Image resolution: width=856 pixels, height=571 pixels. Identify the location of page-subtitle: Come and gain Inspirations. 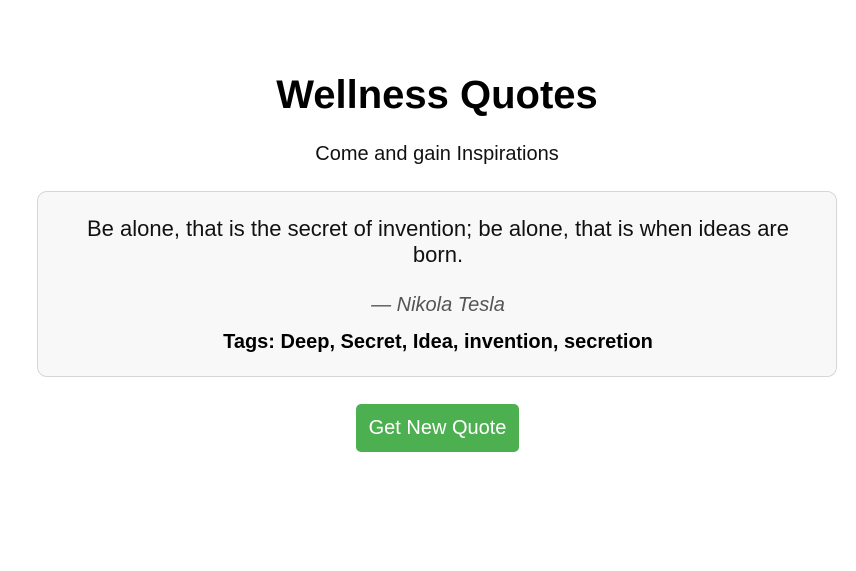
(437, 154).